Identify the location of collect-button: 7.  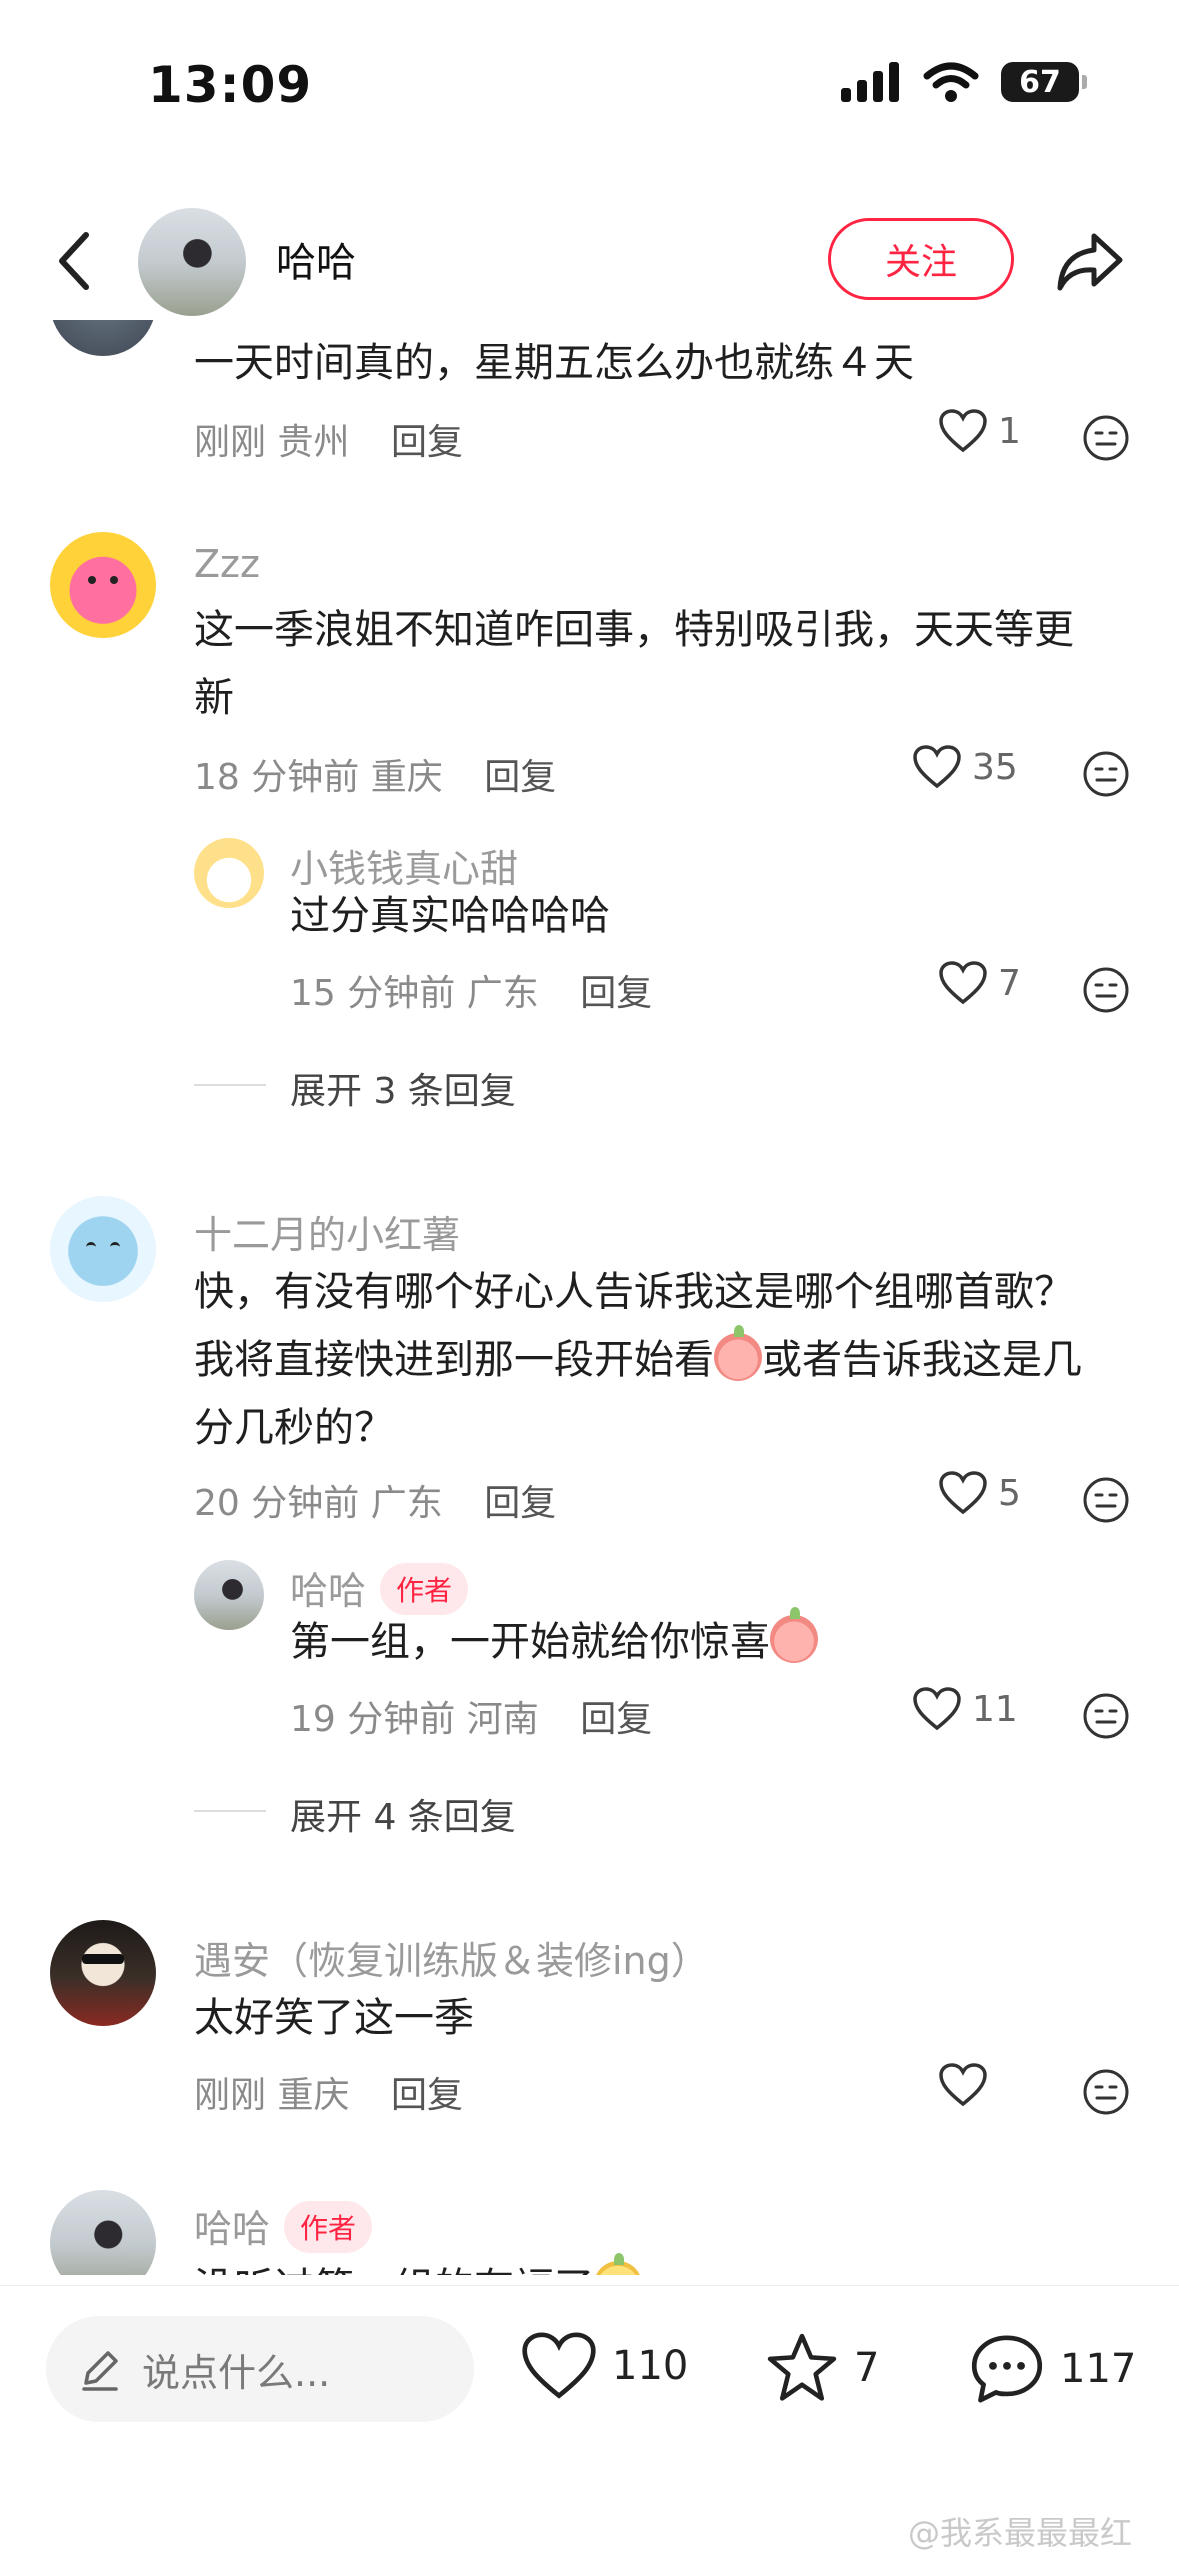
(821, 2368).